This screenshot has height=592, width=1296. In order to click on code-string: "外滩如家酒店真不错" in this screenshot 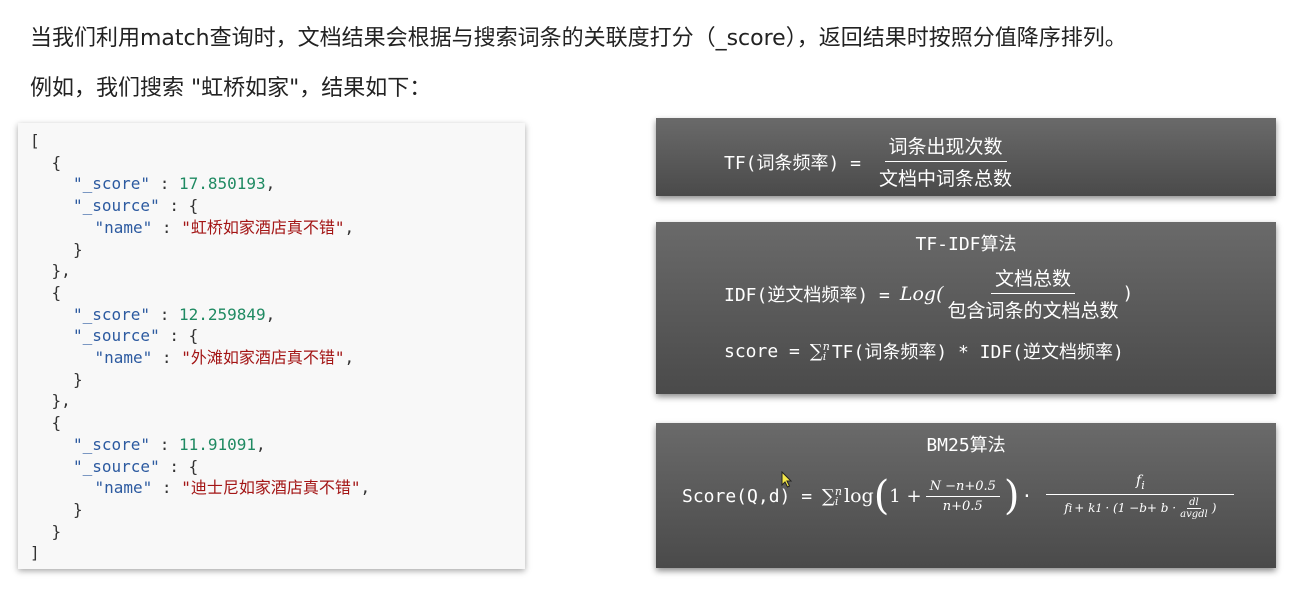, I will do `click(263, 357)`.